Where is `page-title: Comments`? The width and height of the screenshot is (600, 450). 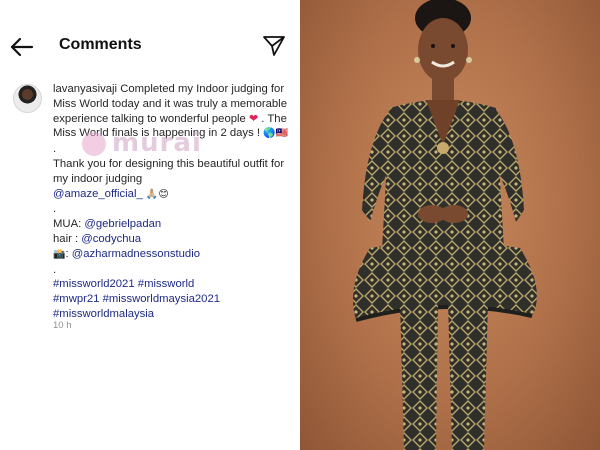
page-title: Comments is located at coordinates (100, 44).